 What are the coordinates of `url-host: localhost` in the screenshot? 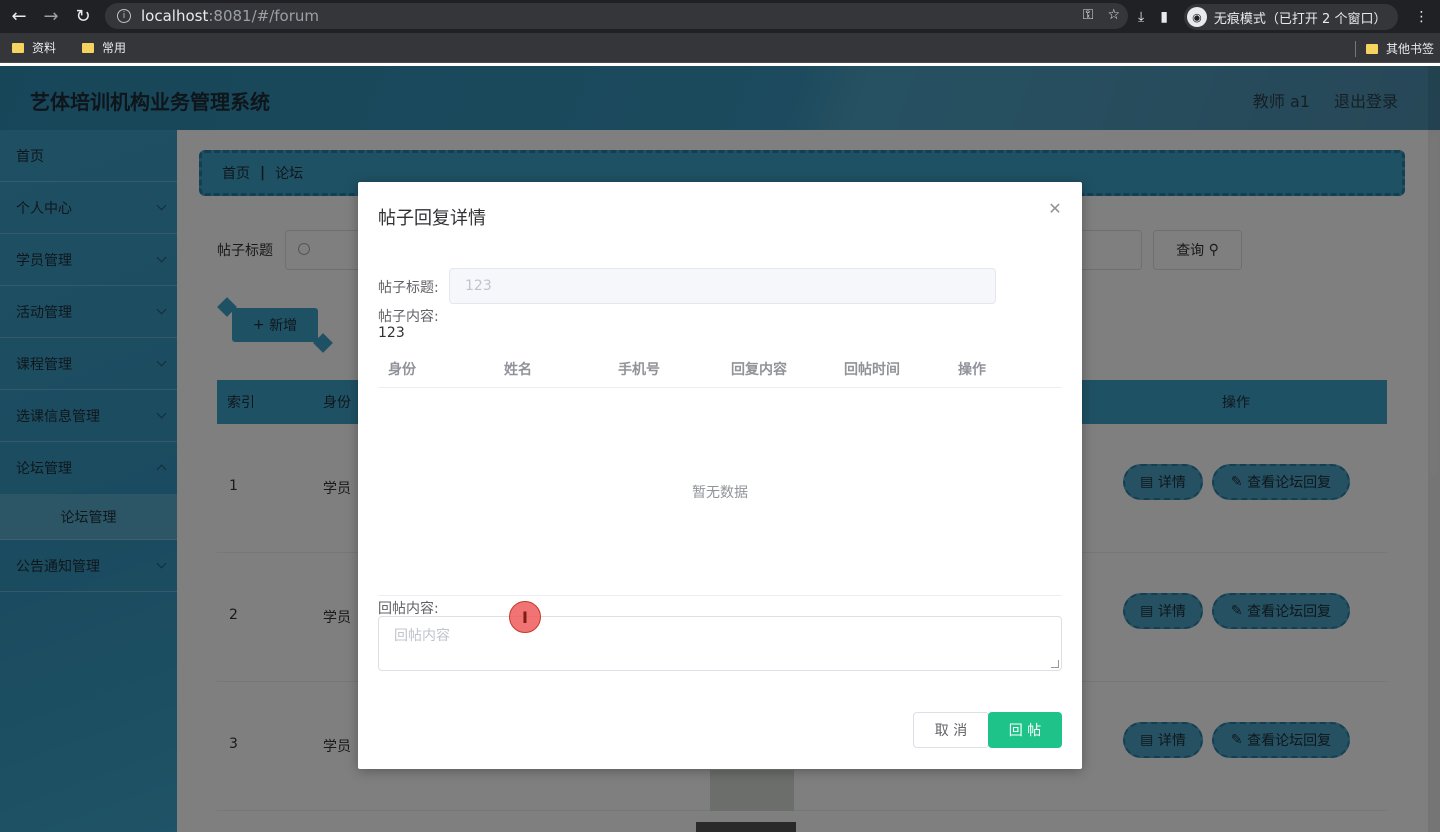 It's located at (175, 16).